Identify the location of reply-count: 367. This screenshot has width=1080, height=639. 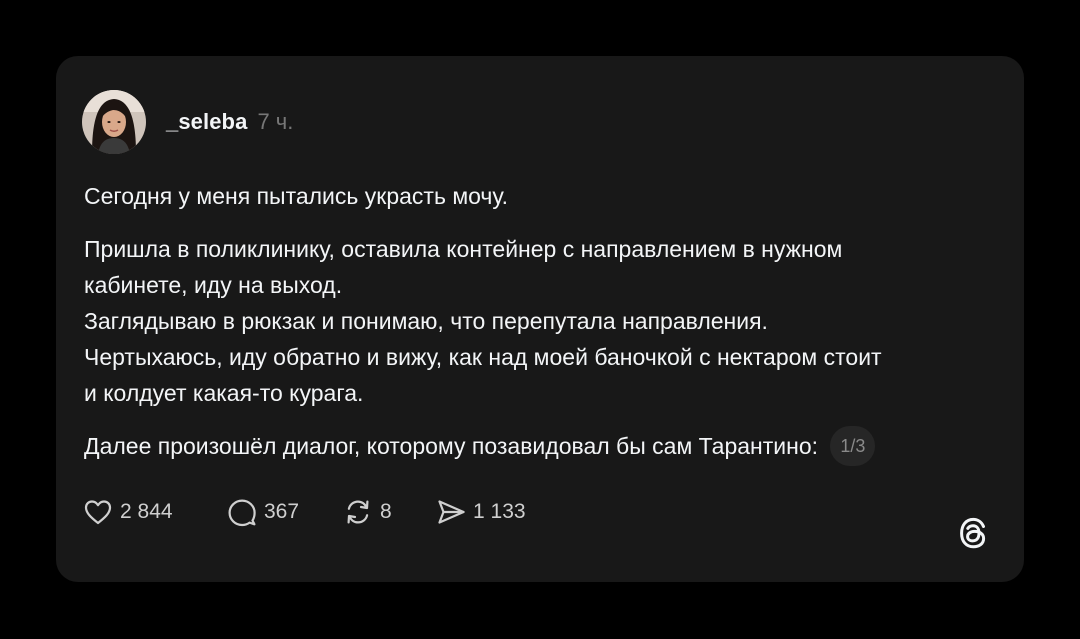
(282, 511).